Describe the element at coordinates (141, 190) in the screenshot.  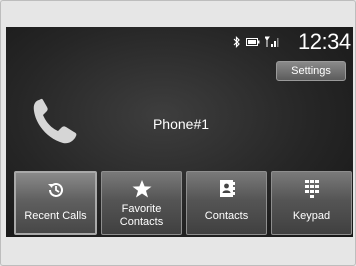
I see `star-icon` at that location.